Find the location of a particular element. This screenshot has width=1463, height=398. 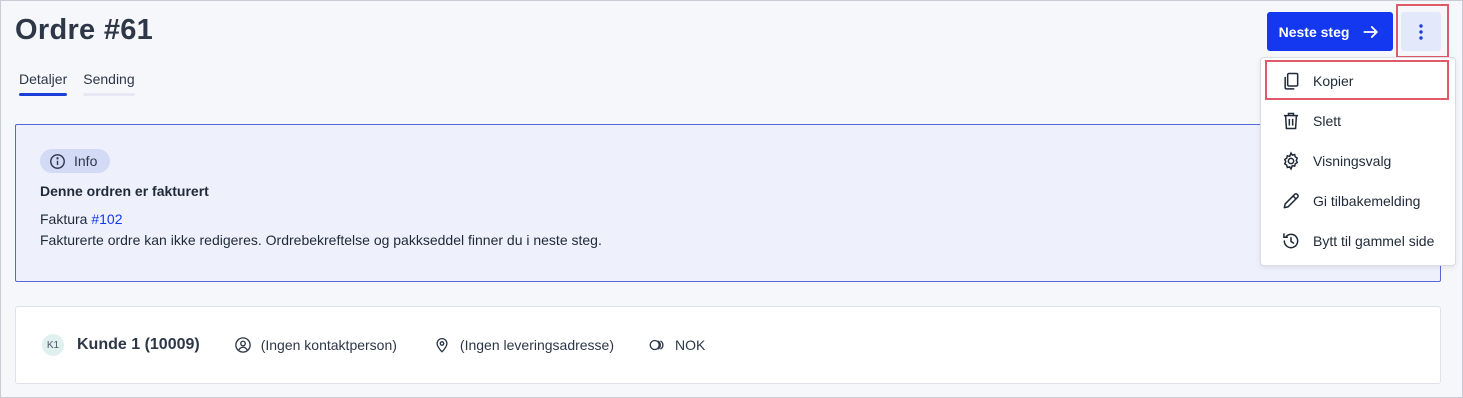

contact-person: (Ingen kontaktperson) is located at coordinates (315, 345).